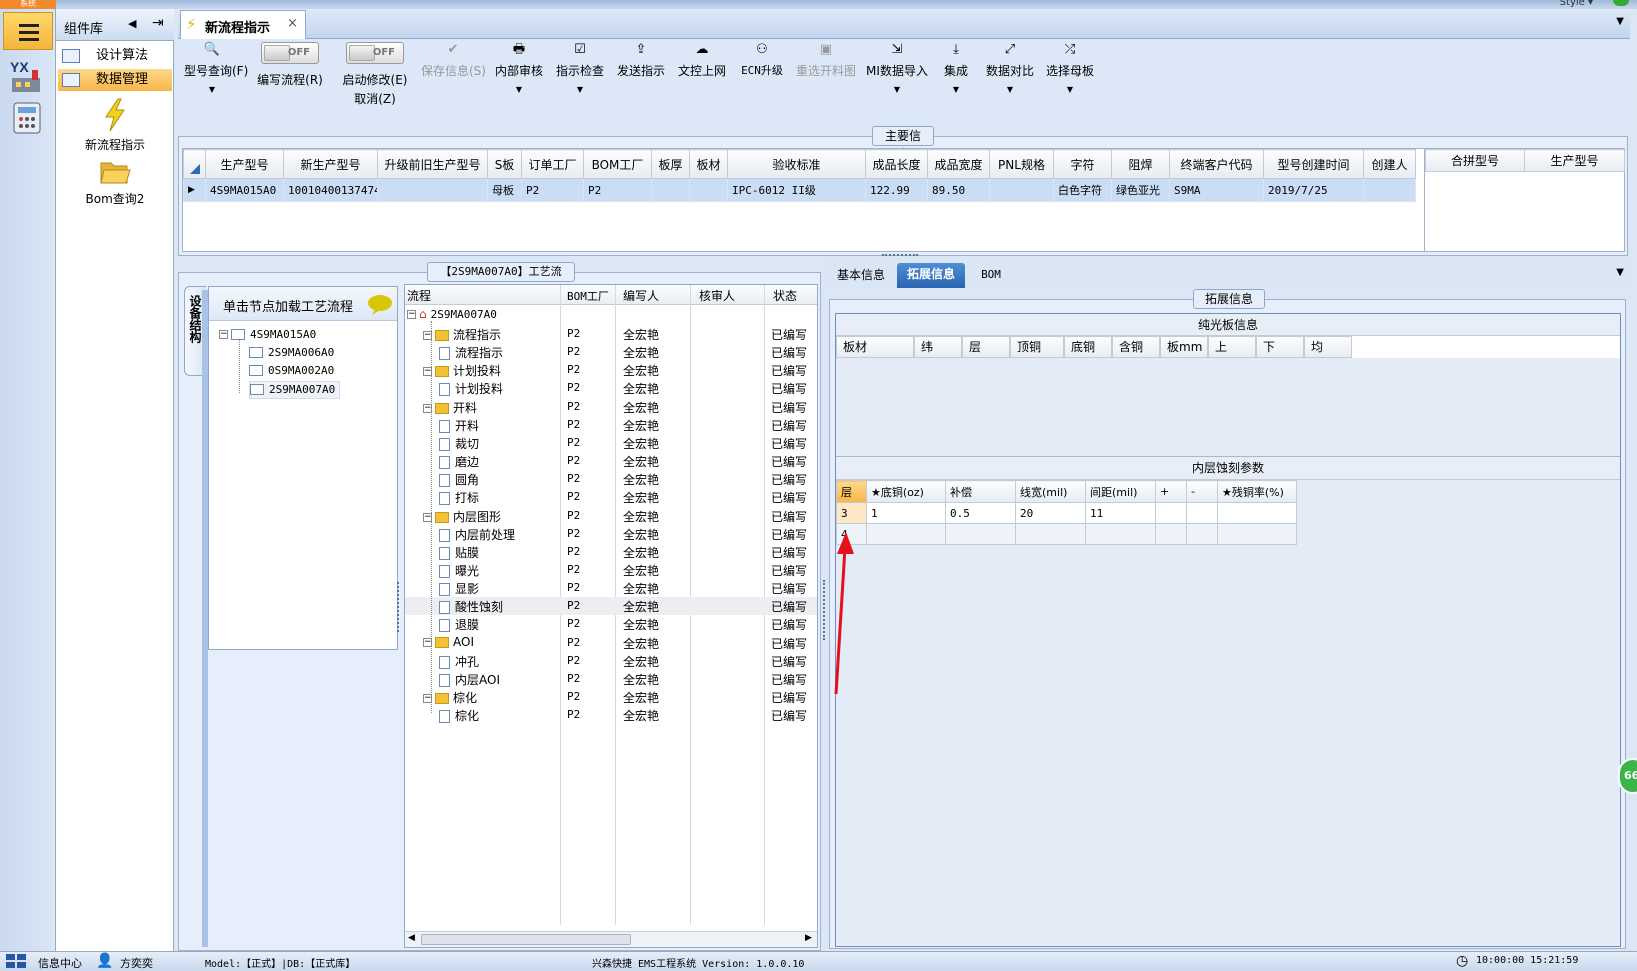 The image size is (1637, 971). I want to click on inner-etch-cell: 1, so click(906, 513).